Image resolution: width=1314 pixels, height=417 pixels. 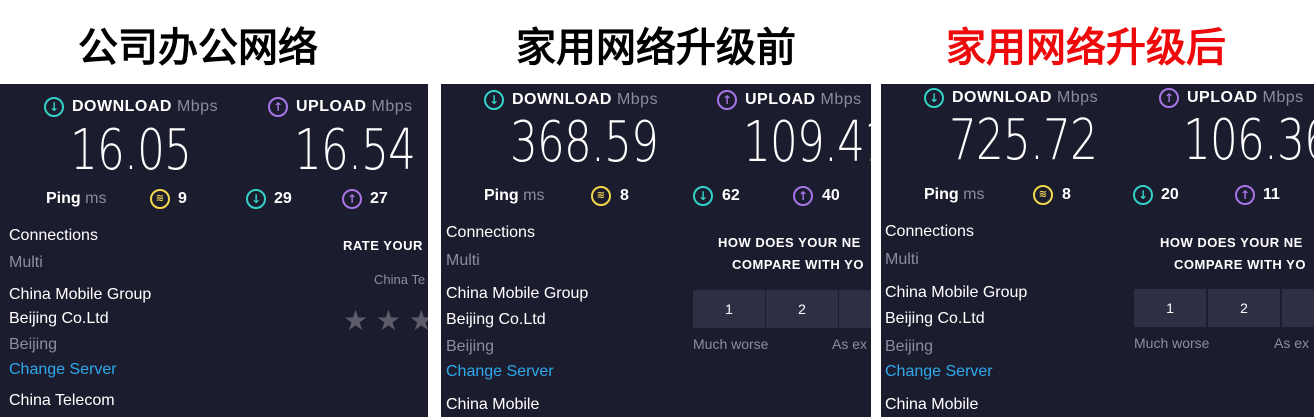 I want to click on upload-latency-value: 40, so click(x=831, y=195).